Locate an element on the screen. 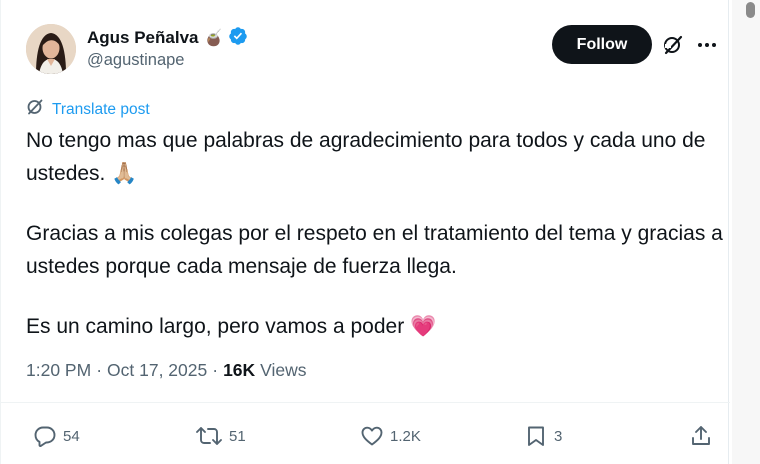  verified-badge-icon is located at coordinates (238, 38).